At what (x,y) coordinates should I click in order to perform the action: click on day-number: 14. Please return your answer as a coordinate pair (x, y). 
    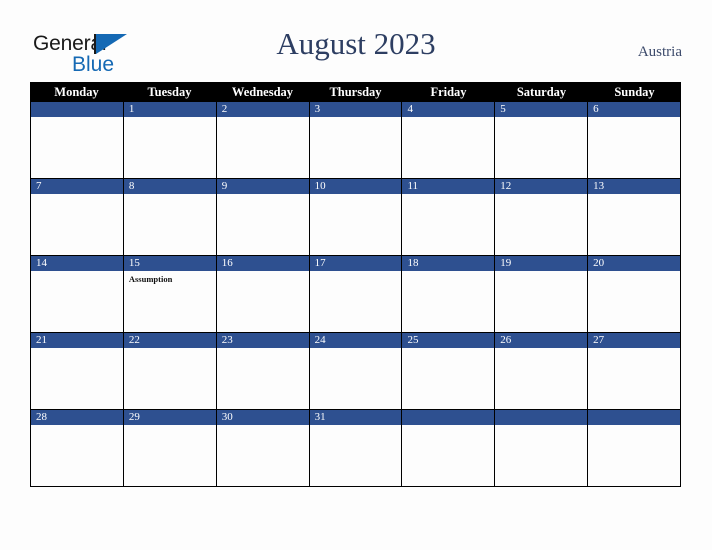
    Looking at the image, I should click on (77, 263).